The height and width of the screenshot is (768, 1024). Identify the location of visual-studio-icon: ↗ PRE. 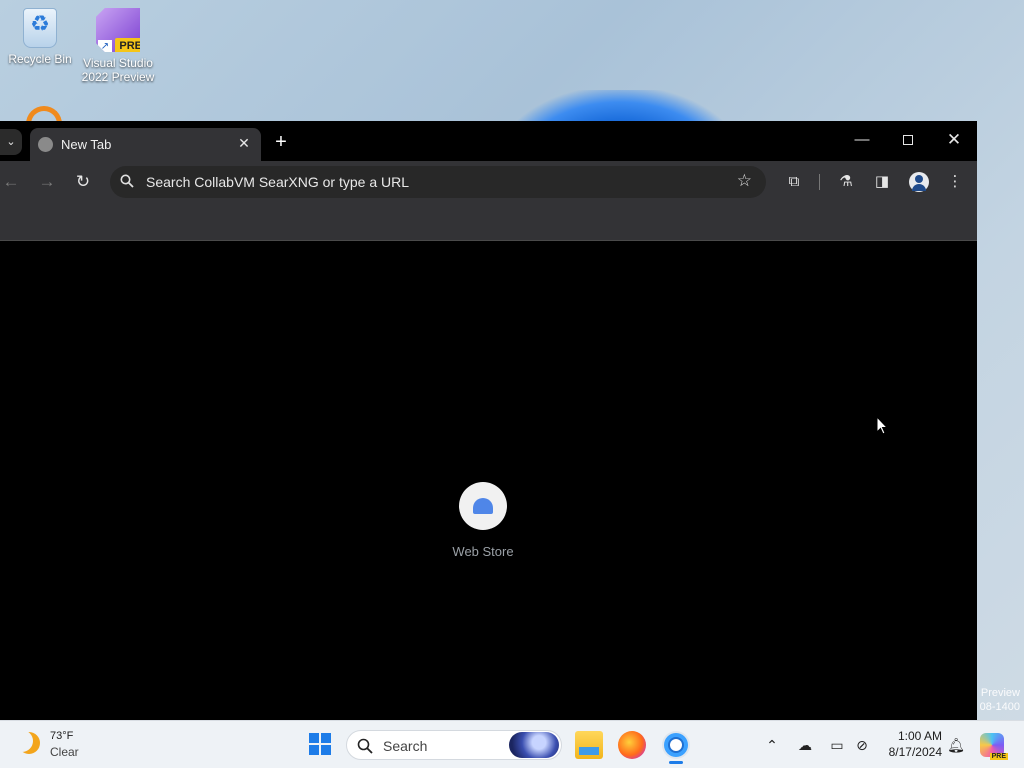
(118, 30).